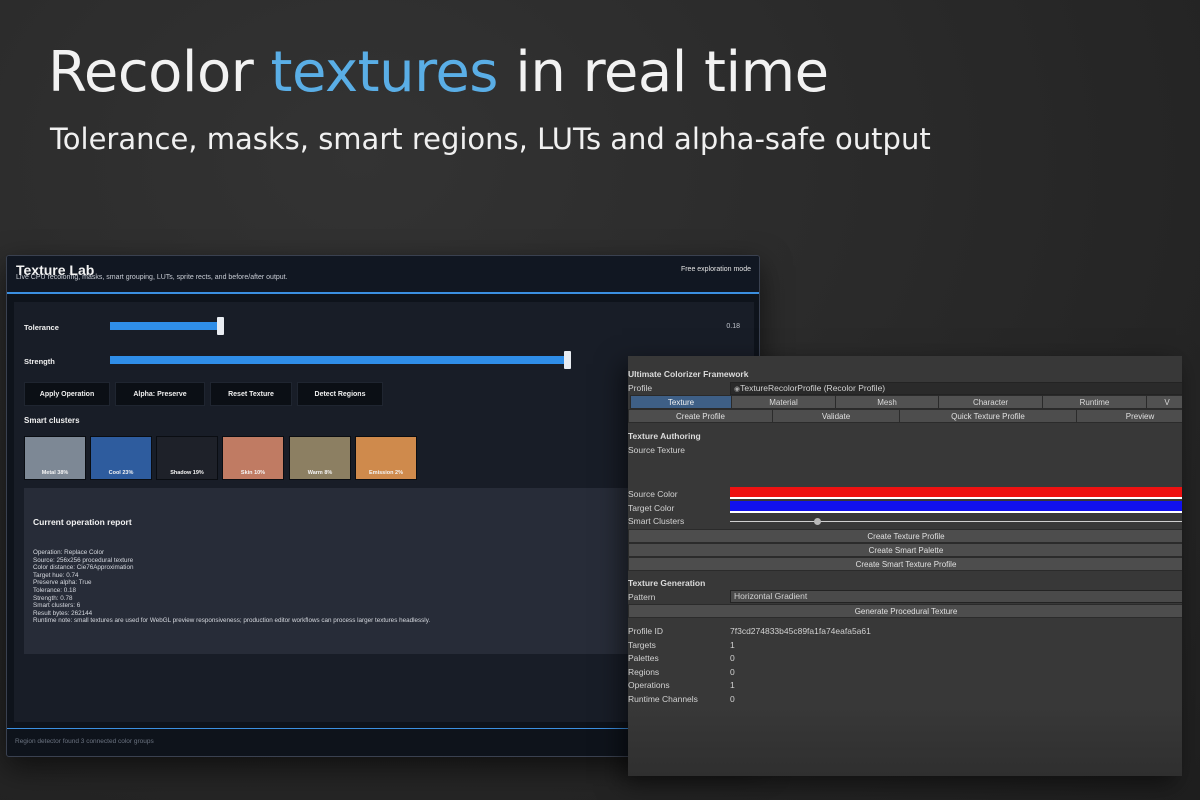 This screenshot has width=1200, height=800. I want to click on cluster-label: Cool 23%, so click(121, 473).